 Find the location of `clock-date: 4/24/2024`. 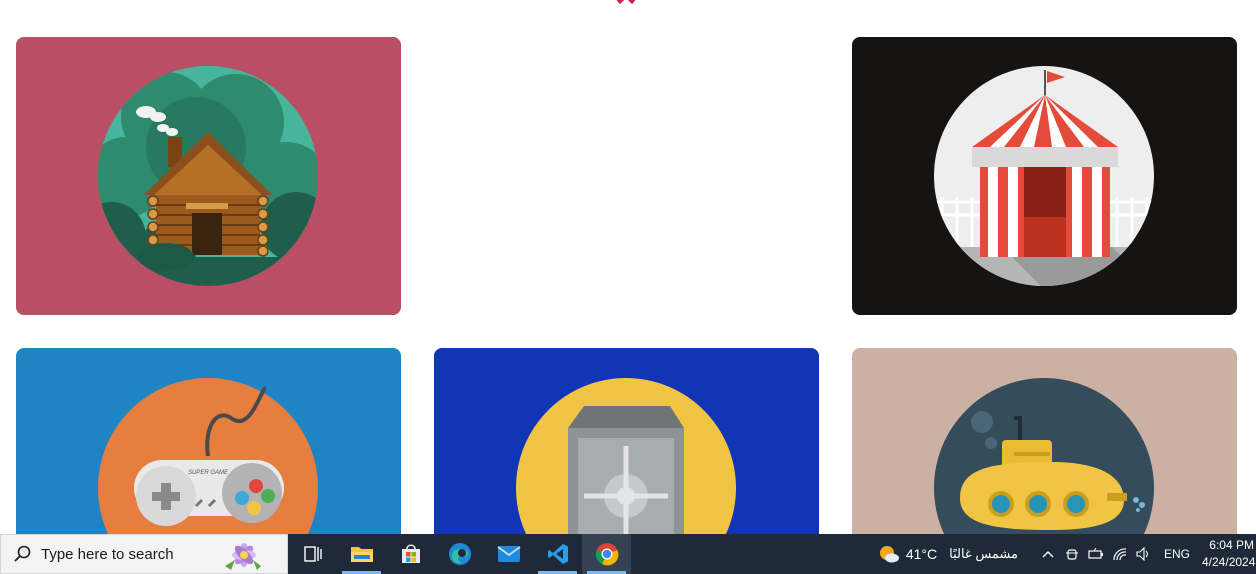

clock-date: 4/24/2024 is located at coordinates (1229, 562).